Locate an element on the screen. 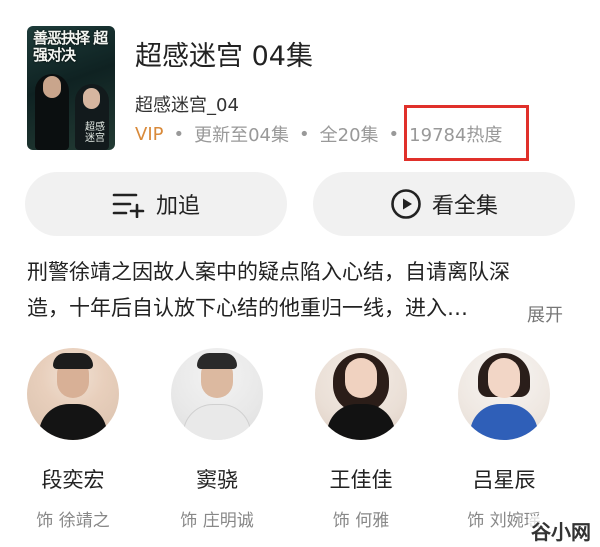 This screenshot has height=547, width=600. watch-all-button: 看全集 is located at coordinates (444, 204).